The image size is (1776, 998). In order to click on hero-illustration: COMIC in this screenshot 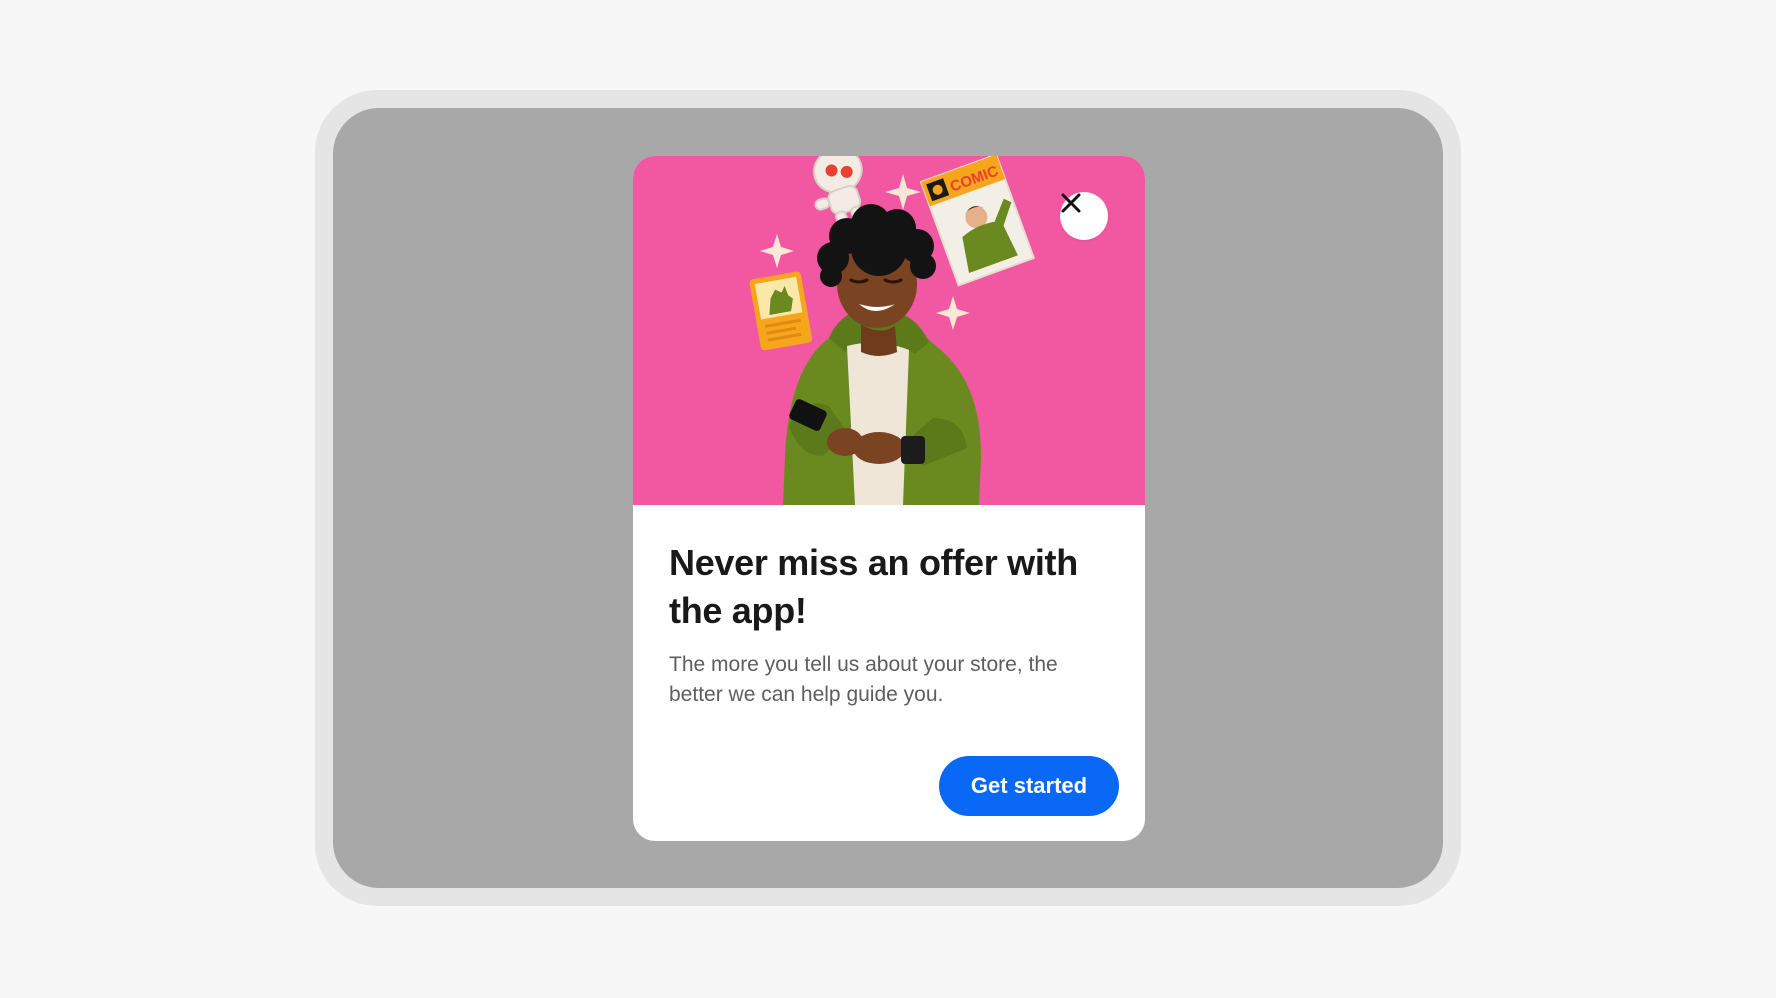, I will do `click(889, 330)`.